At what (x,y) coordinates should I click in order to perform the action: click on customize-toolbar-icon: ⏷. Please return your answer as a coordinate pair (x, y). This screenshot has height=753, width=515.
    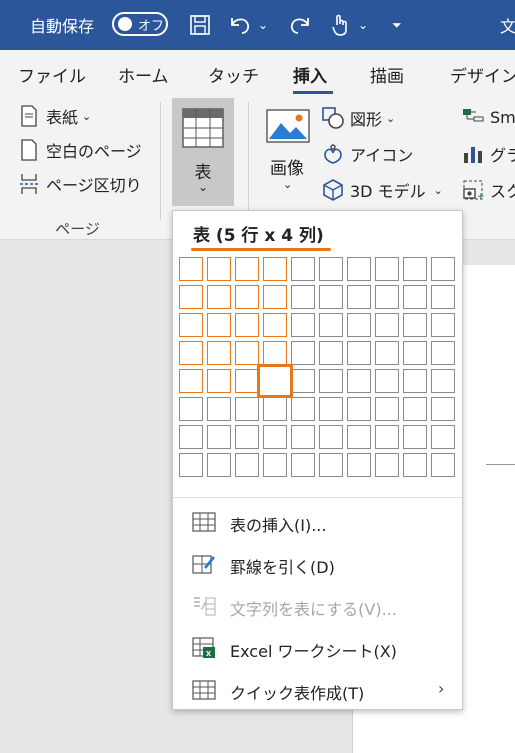
    Looking at the image, I should click on (397, 25).